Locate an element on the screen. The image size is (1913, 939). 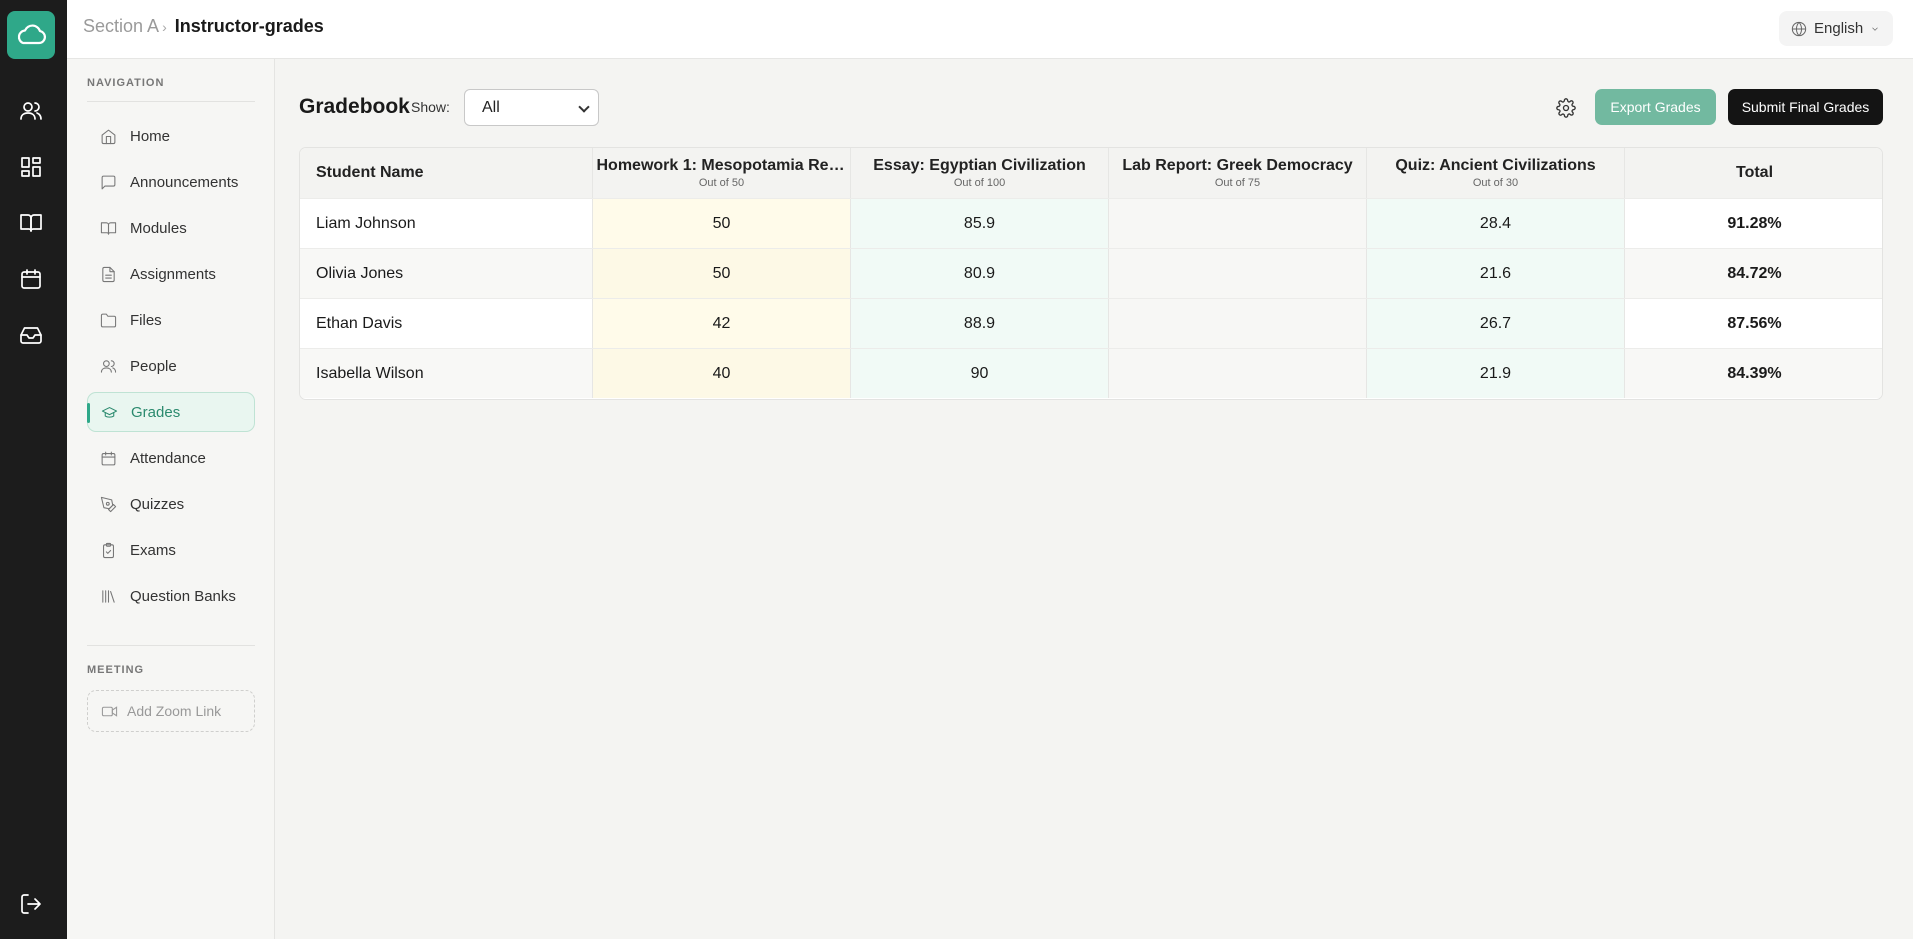
table-row: Olivia Jones 50 80.9 21.6 84.72% is located at coordinates (1091, 273).